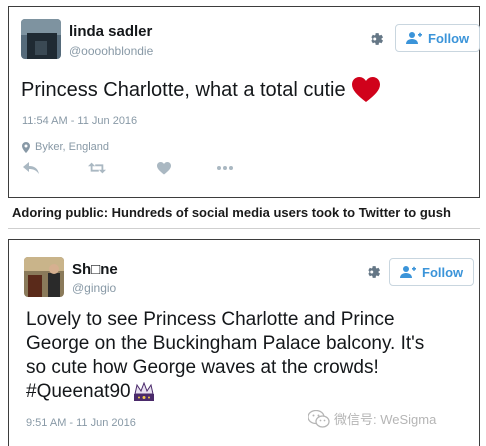 Image resolution: width=486 pixels, height=446 pixels. What do you see at coordinates (26, 147) in the screenshot?
I see `location-pin-icon` at bounding box center [26, 147].